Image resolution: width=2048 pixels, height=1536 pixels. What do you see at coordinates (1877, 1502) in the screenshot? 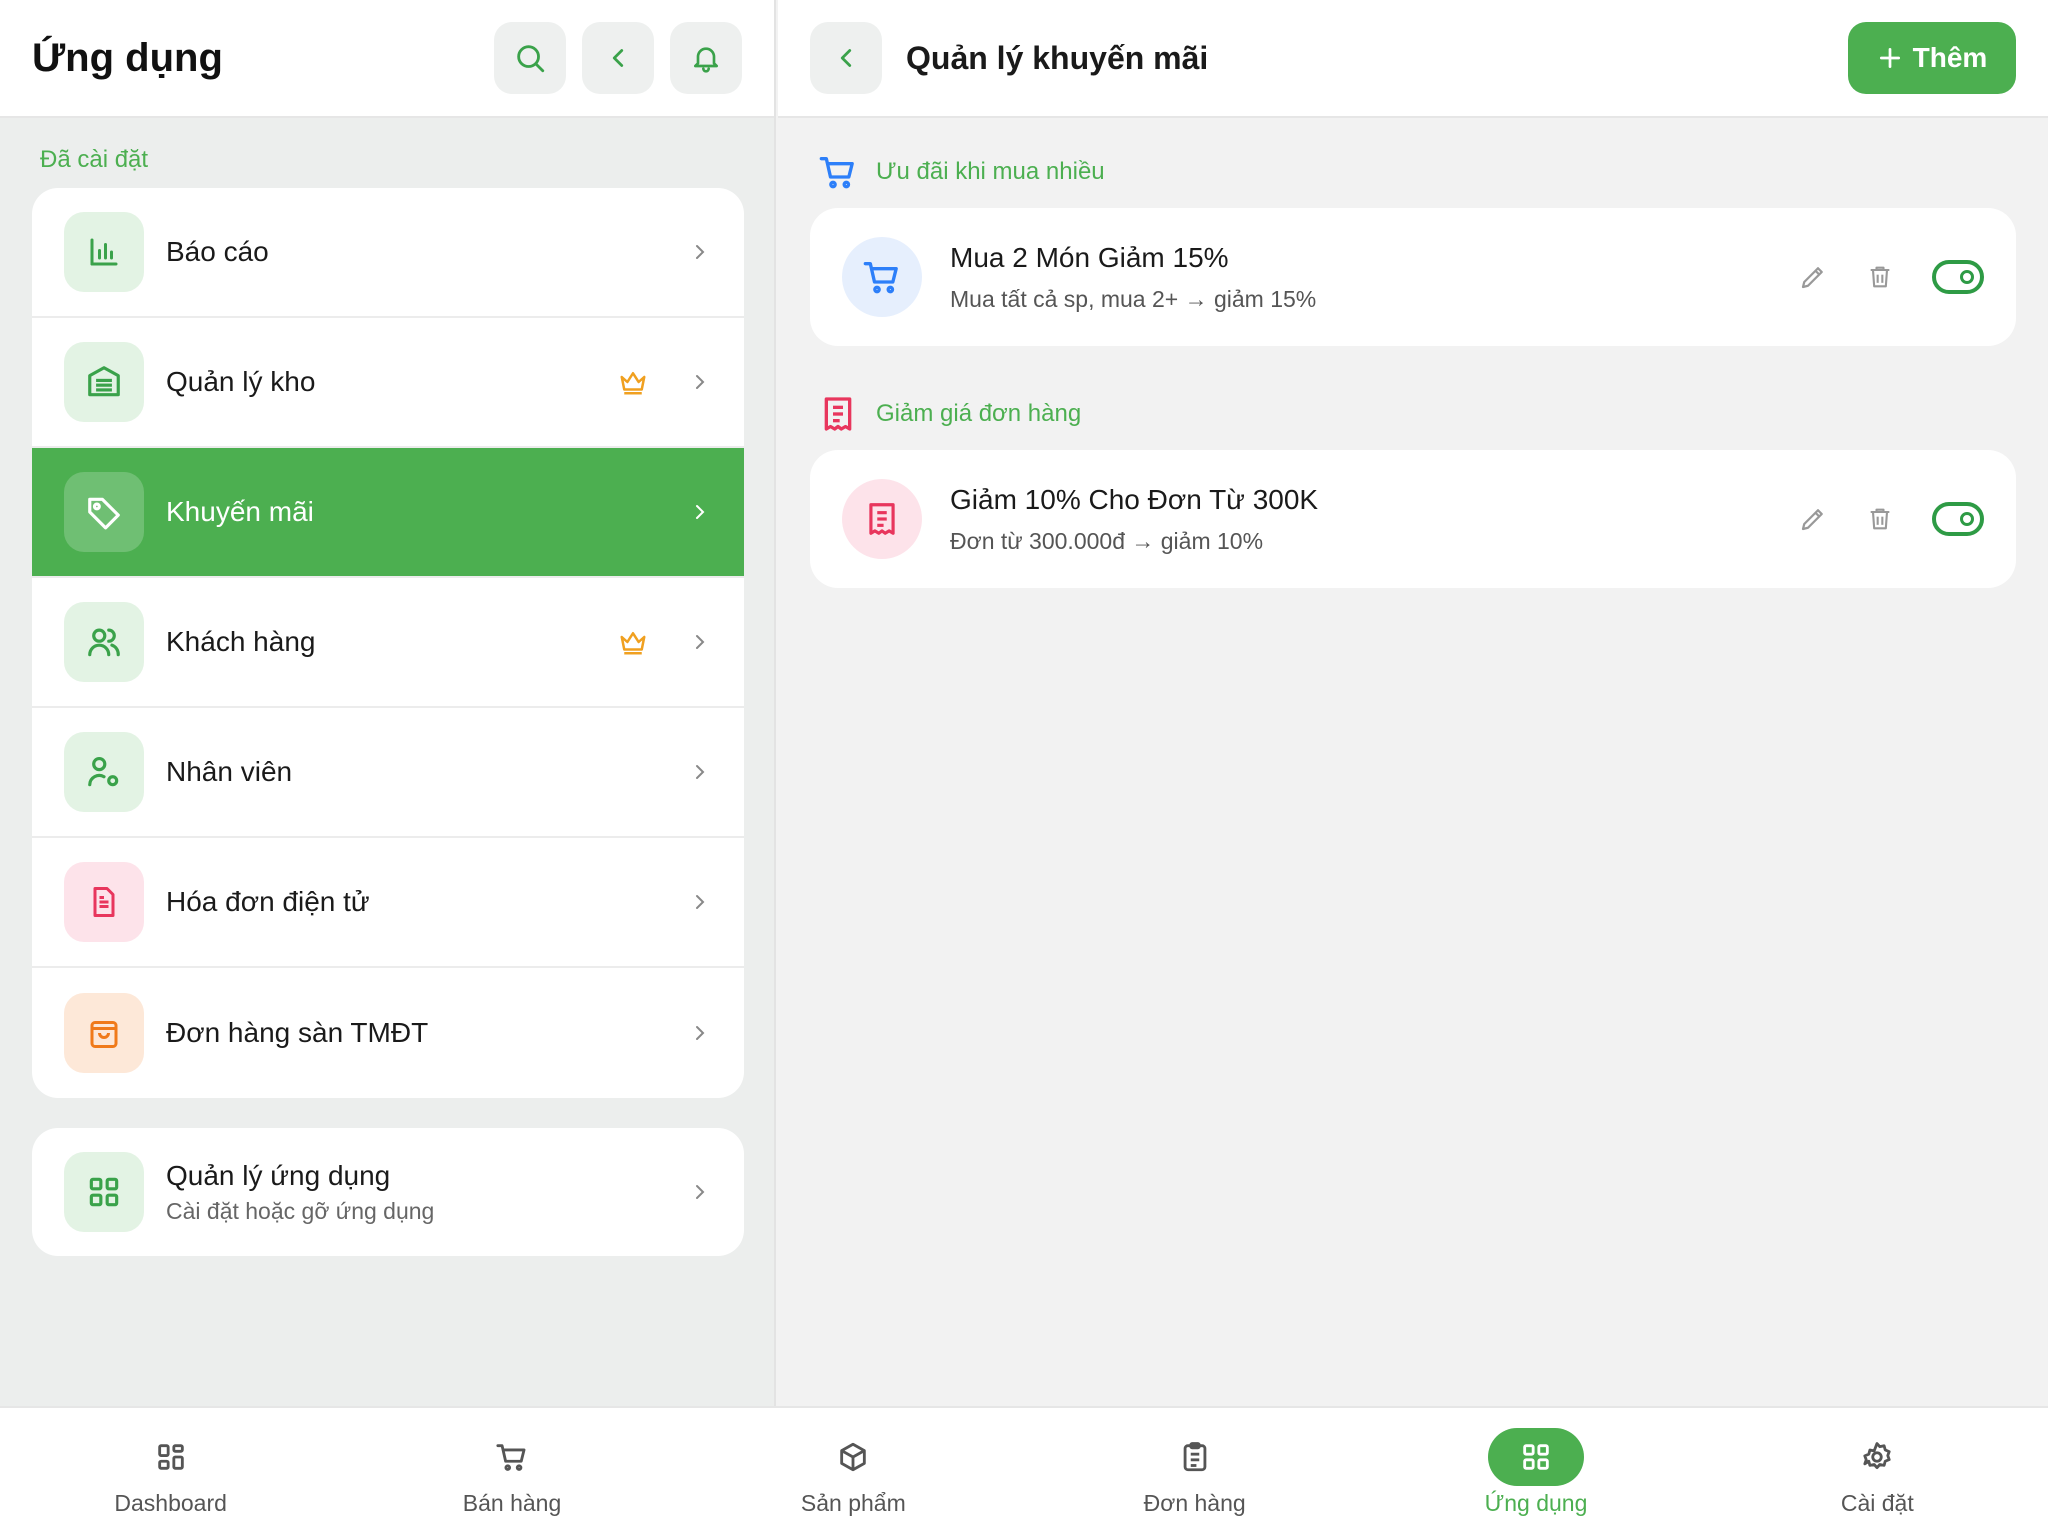
I see `tab-label: Cài đặt` at bounding box center [1877, 1502].